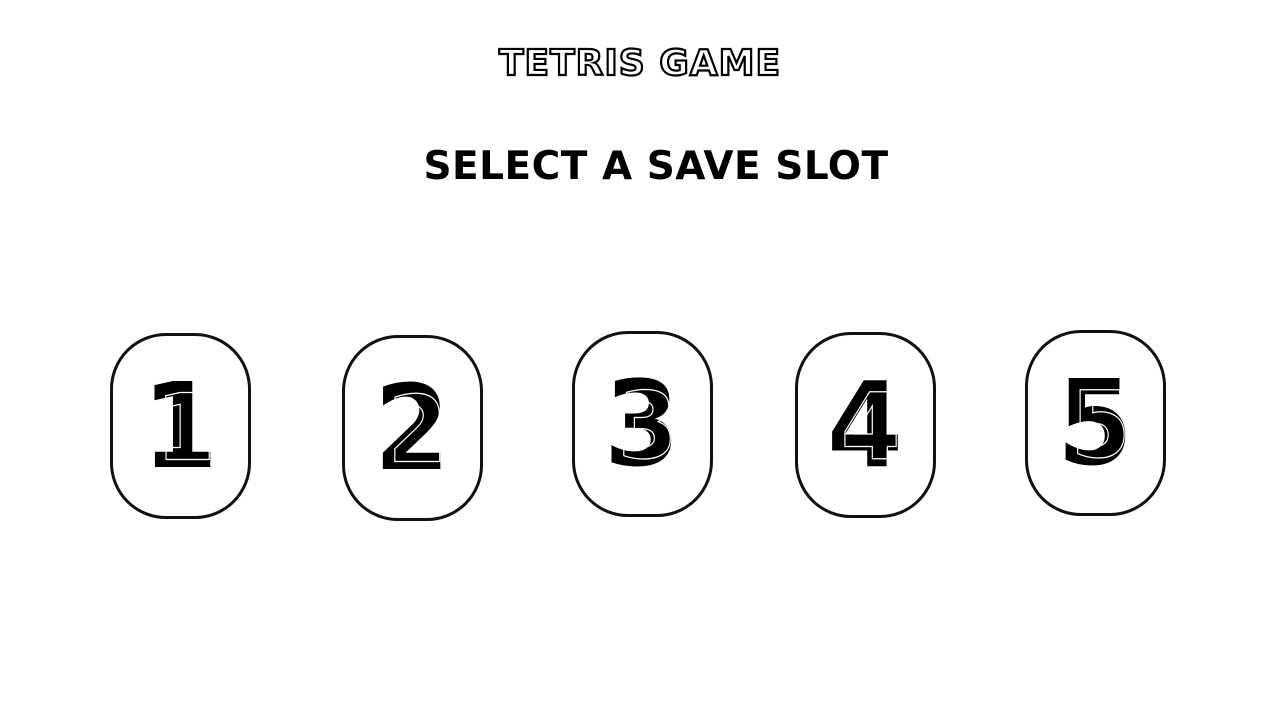  I want to click on save-slot-1-number: 1, so click(181, 426).